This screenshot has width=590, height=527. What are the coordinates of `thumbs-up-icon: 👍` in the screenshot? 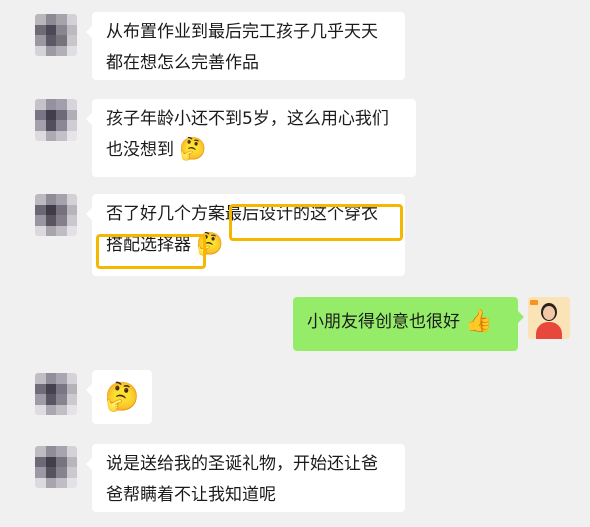 It's located at (479, 321).